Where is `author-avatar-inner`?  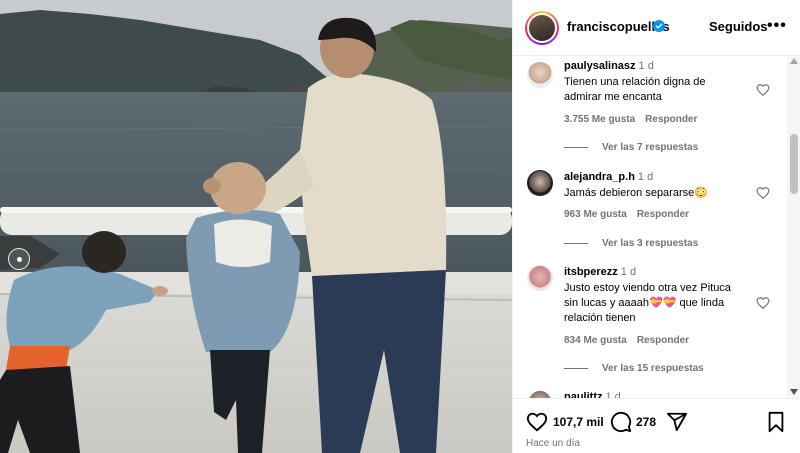
author-avatar-inner is located at coordinates (542, 28).